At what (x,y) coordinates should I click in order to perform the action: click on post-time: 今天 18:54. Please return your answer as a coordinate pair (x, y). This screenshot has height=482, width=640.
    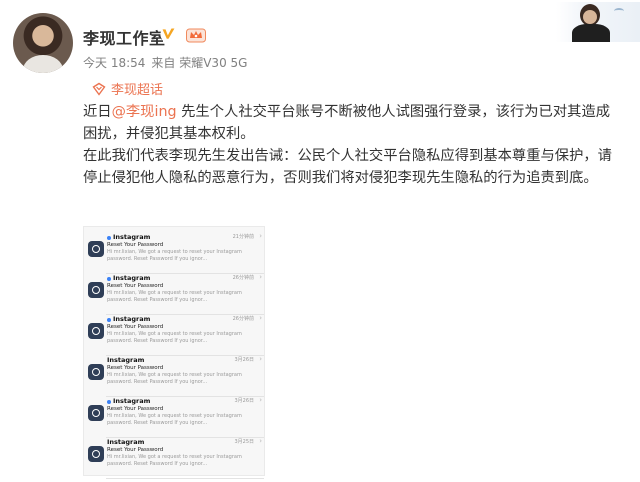
    Looking at the image, I should click on (114, 62).